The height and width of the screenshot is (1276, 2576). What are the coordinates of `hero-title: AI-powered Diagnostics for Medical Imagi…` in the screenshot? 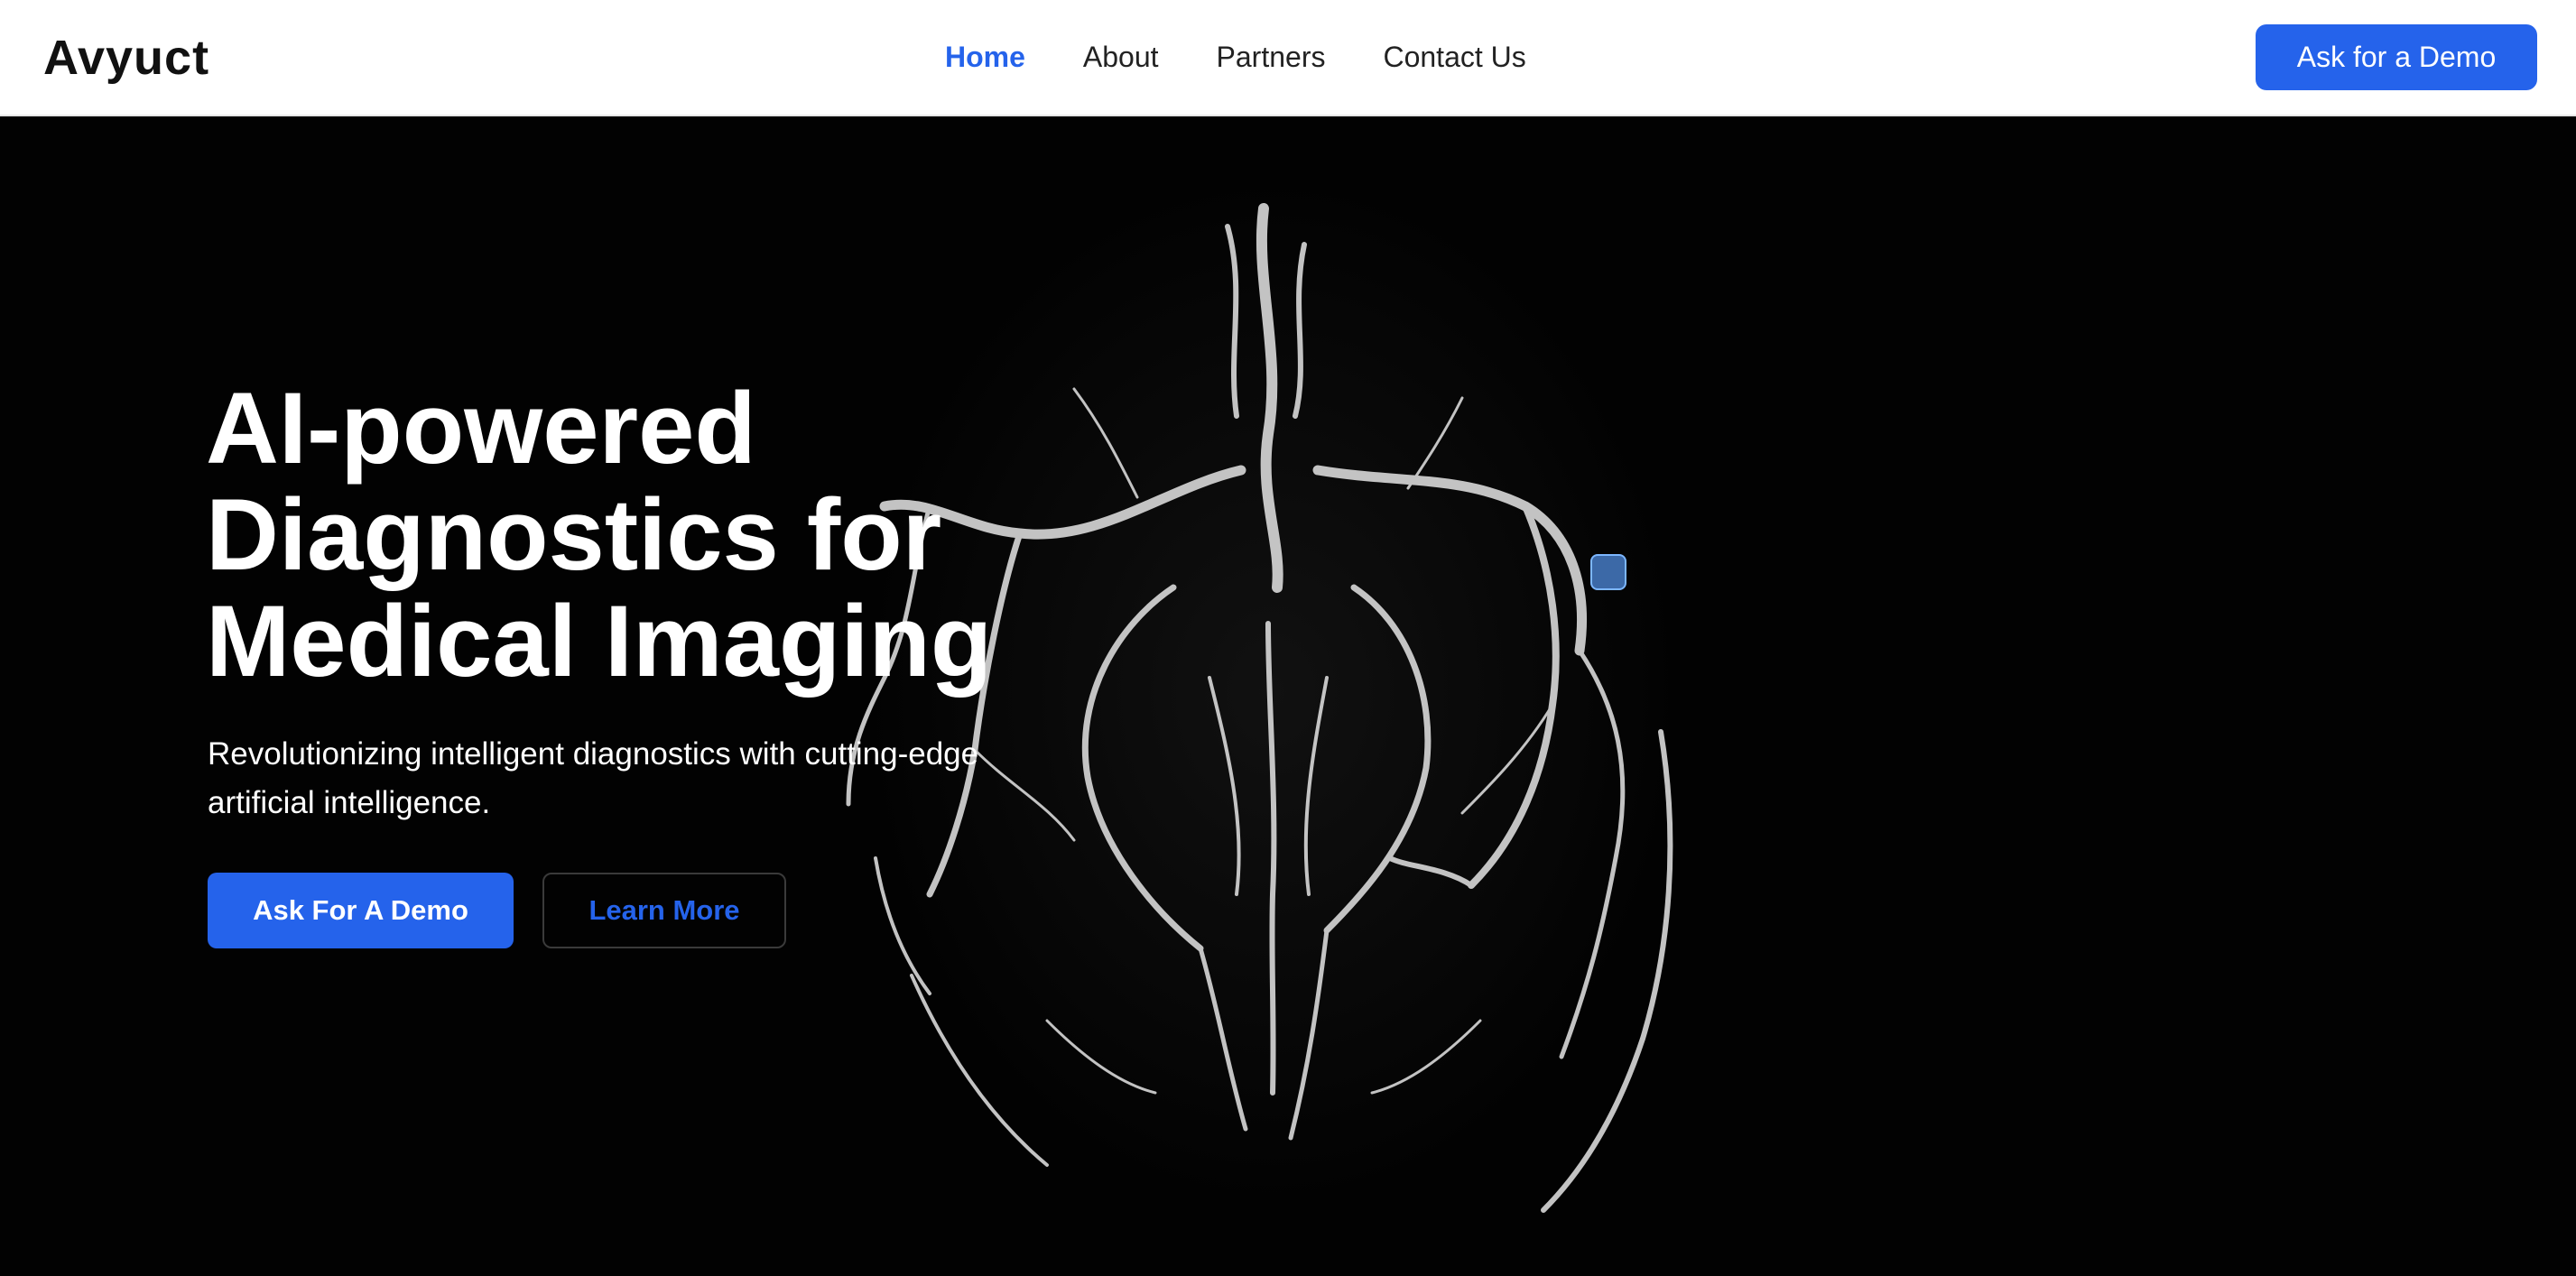 It's located at (702, 535).